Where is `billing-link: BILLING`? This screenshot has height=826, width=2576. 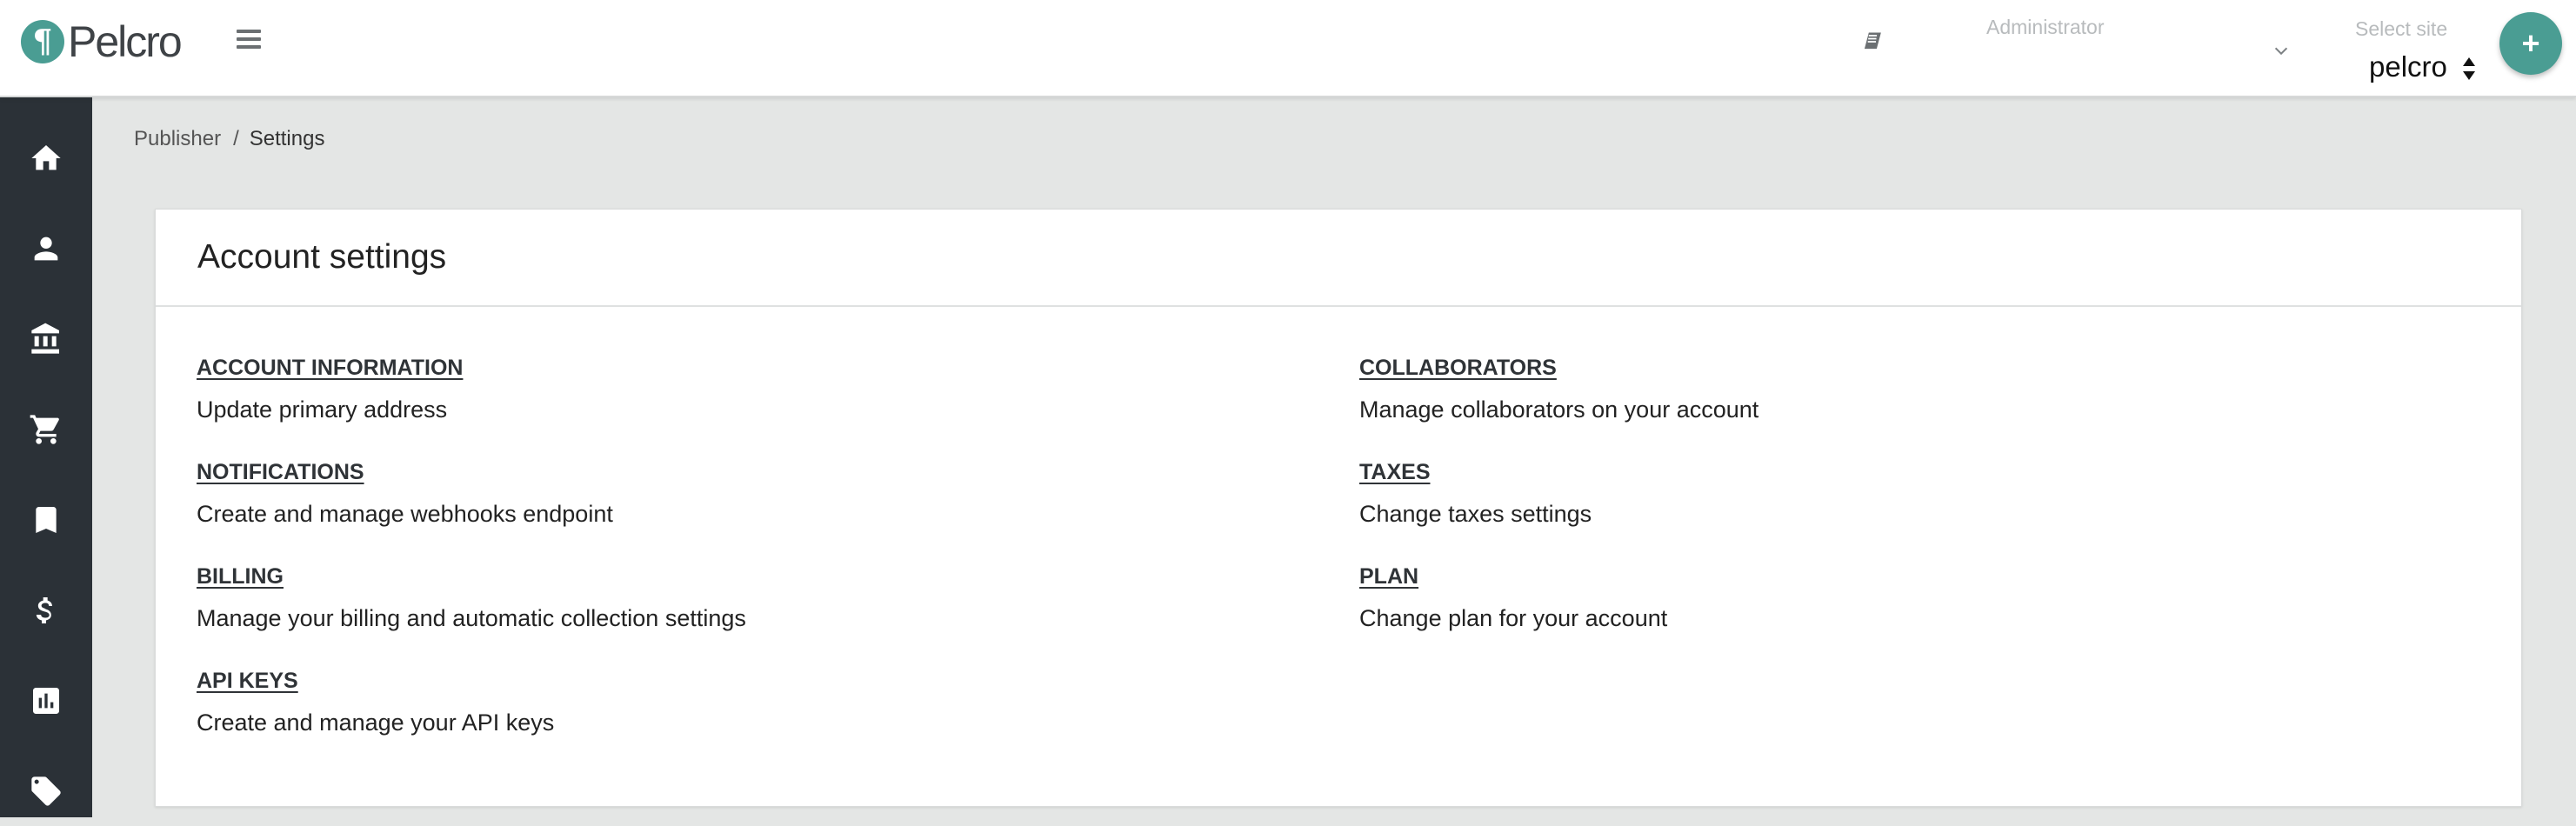
billing-link: BILLING is located at coordinates (240, 577).